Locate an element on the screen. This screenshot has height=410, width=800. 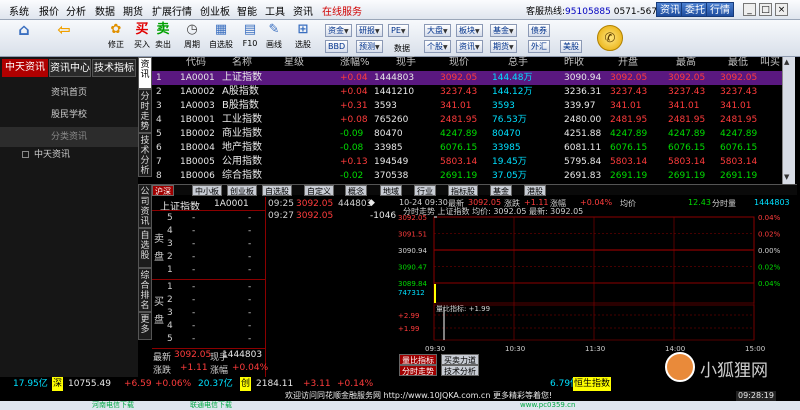
sector-tab-concept: 概念 is located at coordinates (356, 190).